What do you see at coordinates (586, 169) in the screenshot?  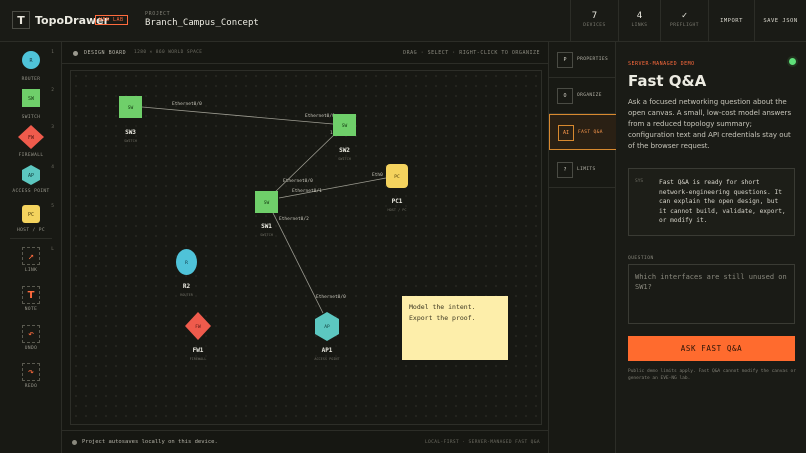 I see `tab-label: LIMITS` at bounding box center [586, 169].